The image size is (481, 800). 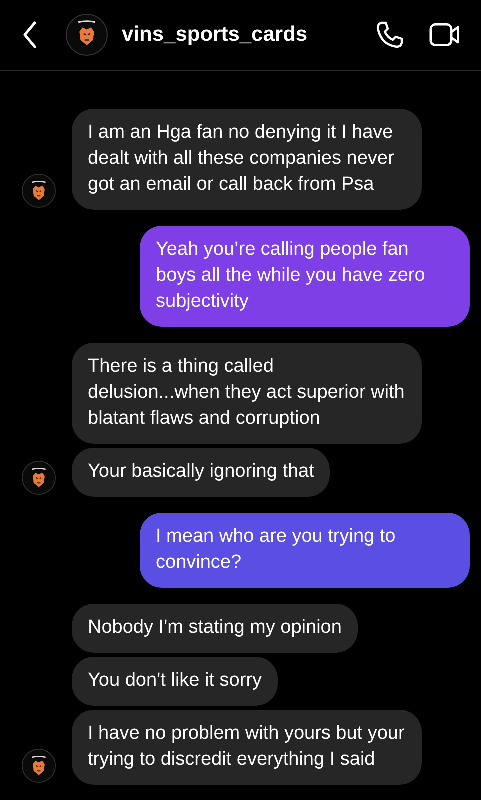 I want to click on video-camera-icon, so click(x=445, y=35).